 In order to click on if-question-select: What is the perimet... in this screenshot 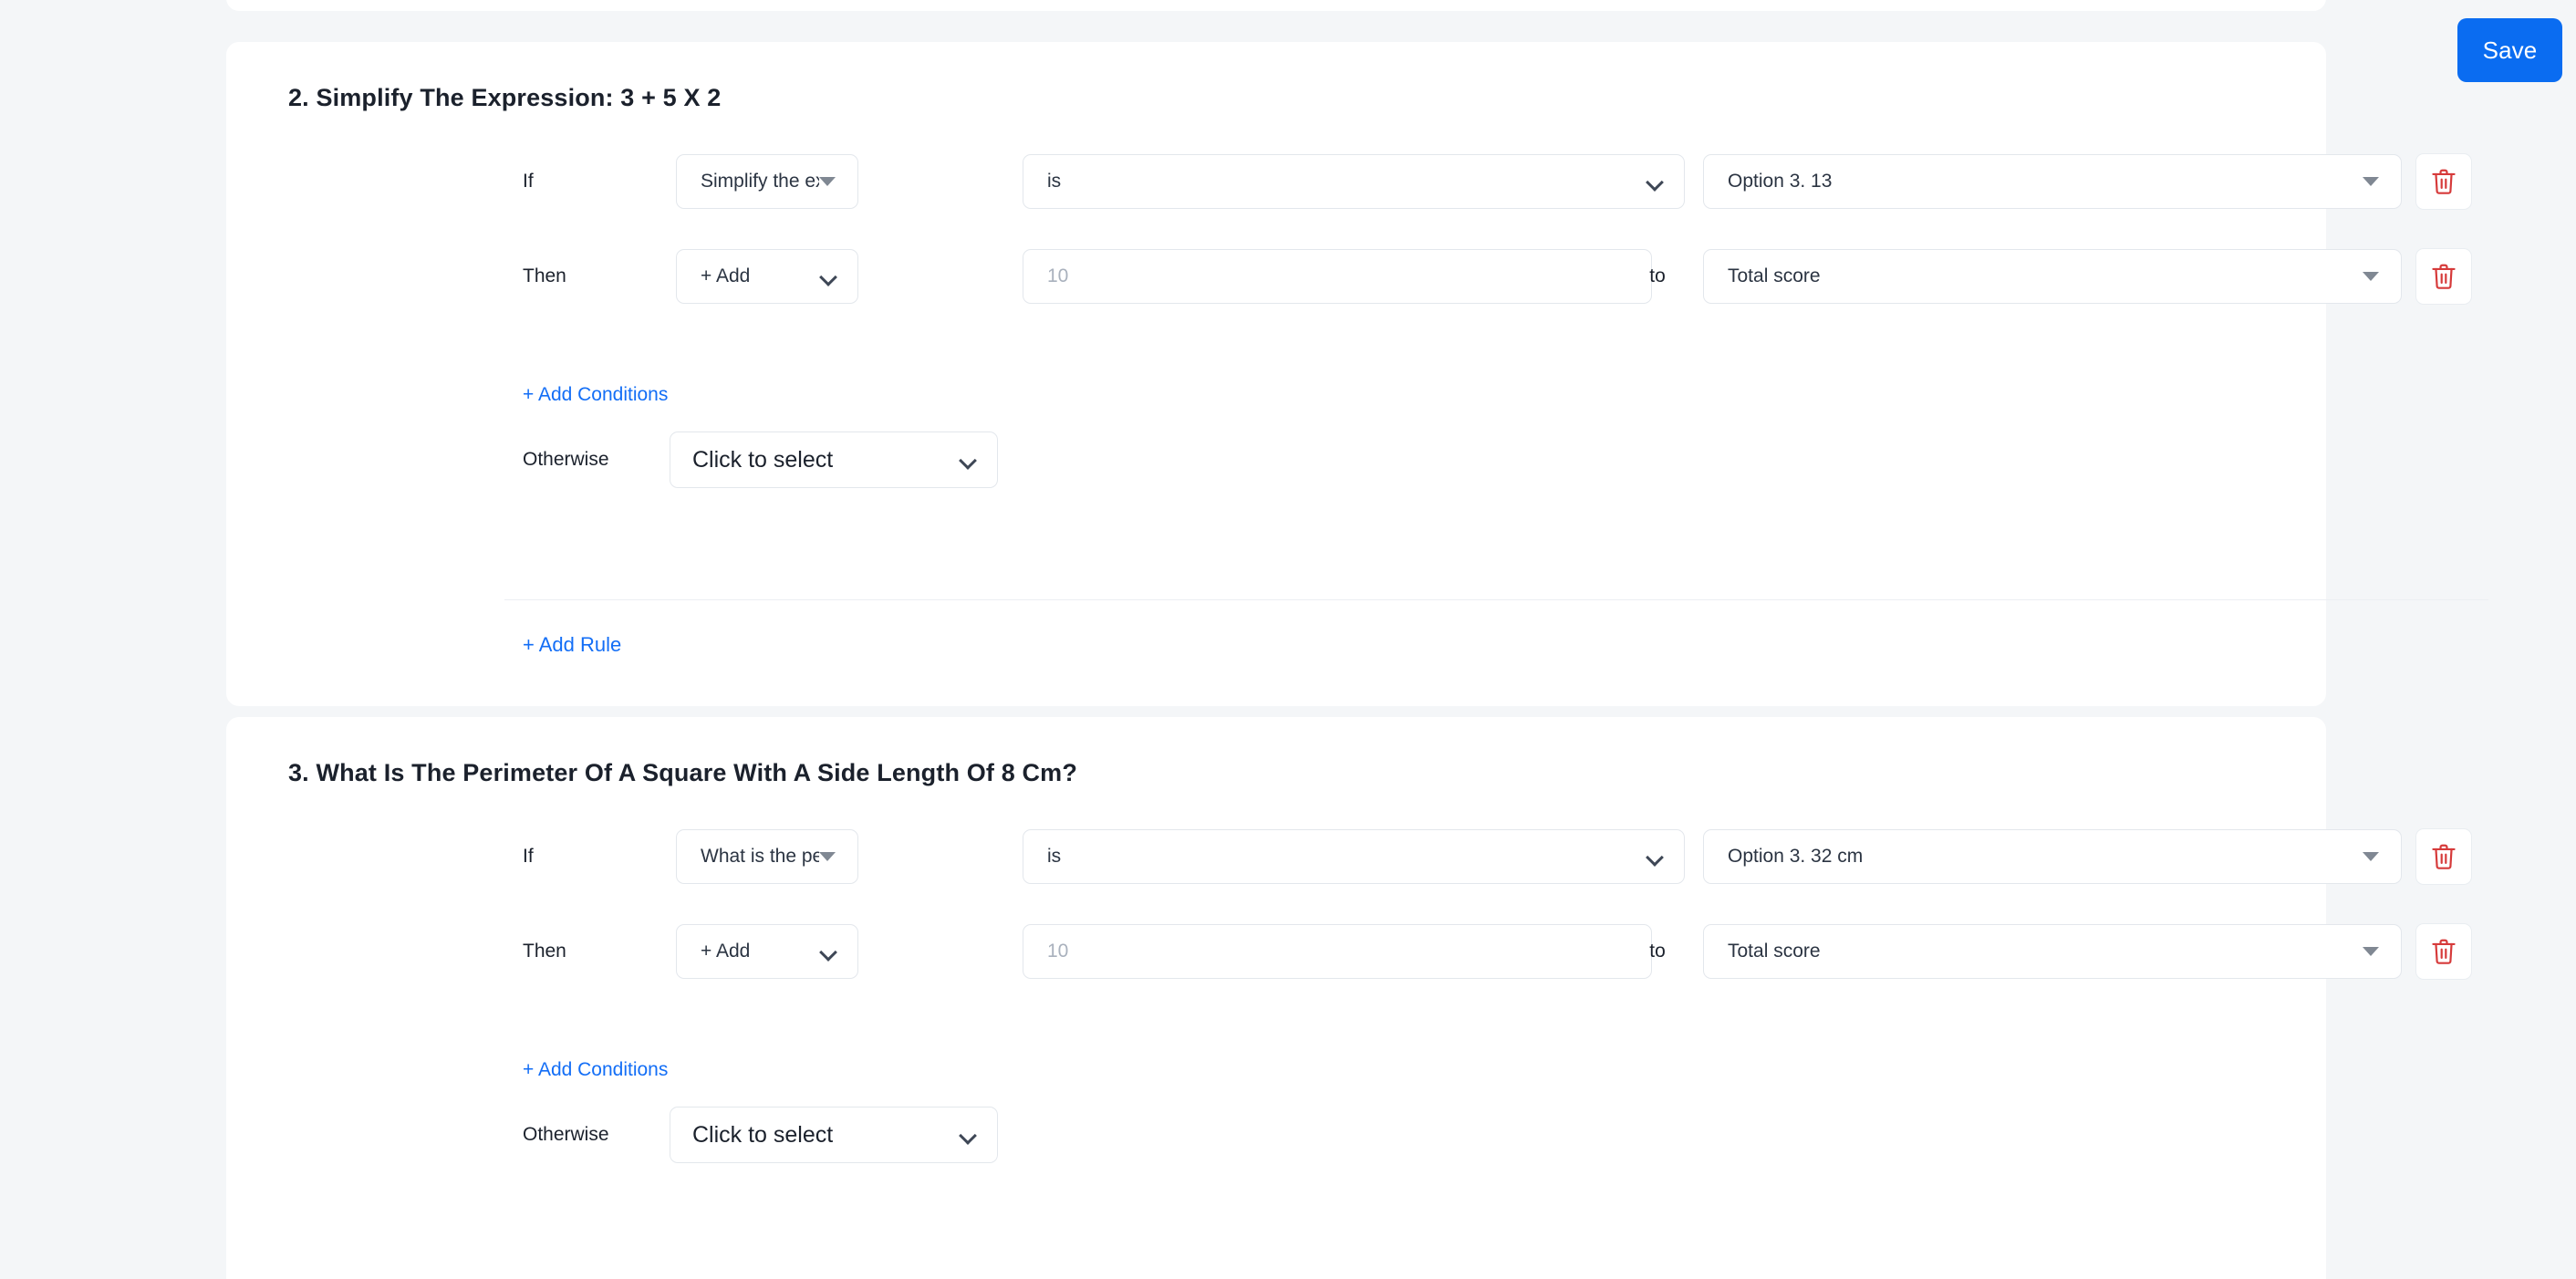, I will do `click(767, 857)`.